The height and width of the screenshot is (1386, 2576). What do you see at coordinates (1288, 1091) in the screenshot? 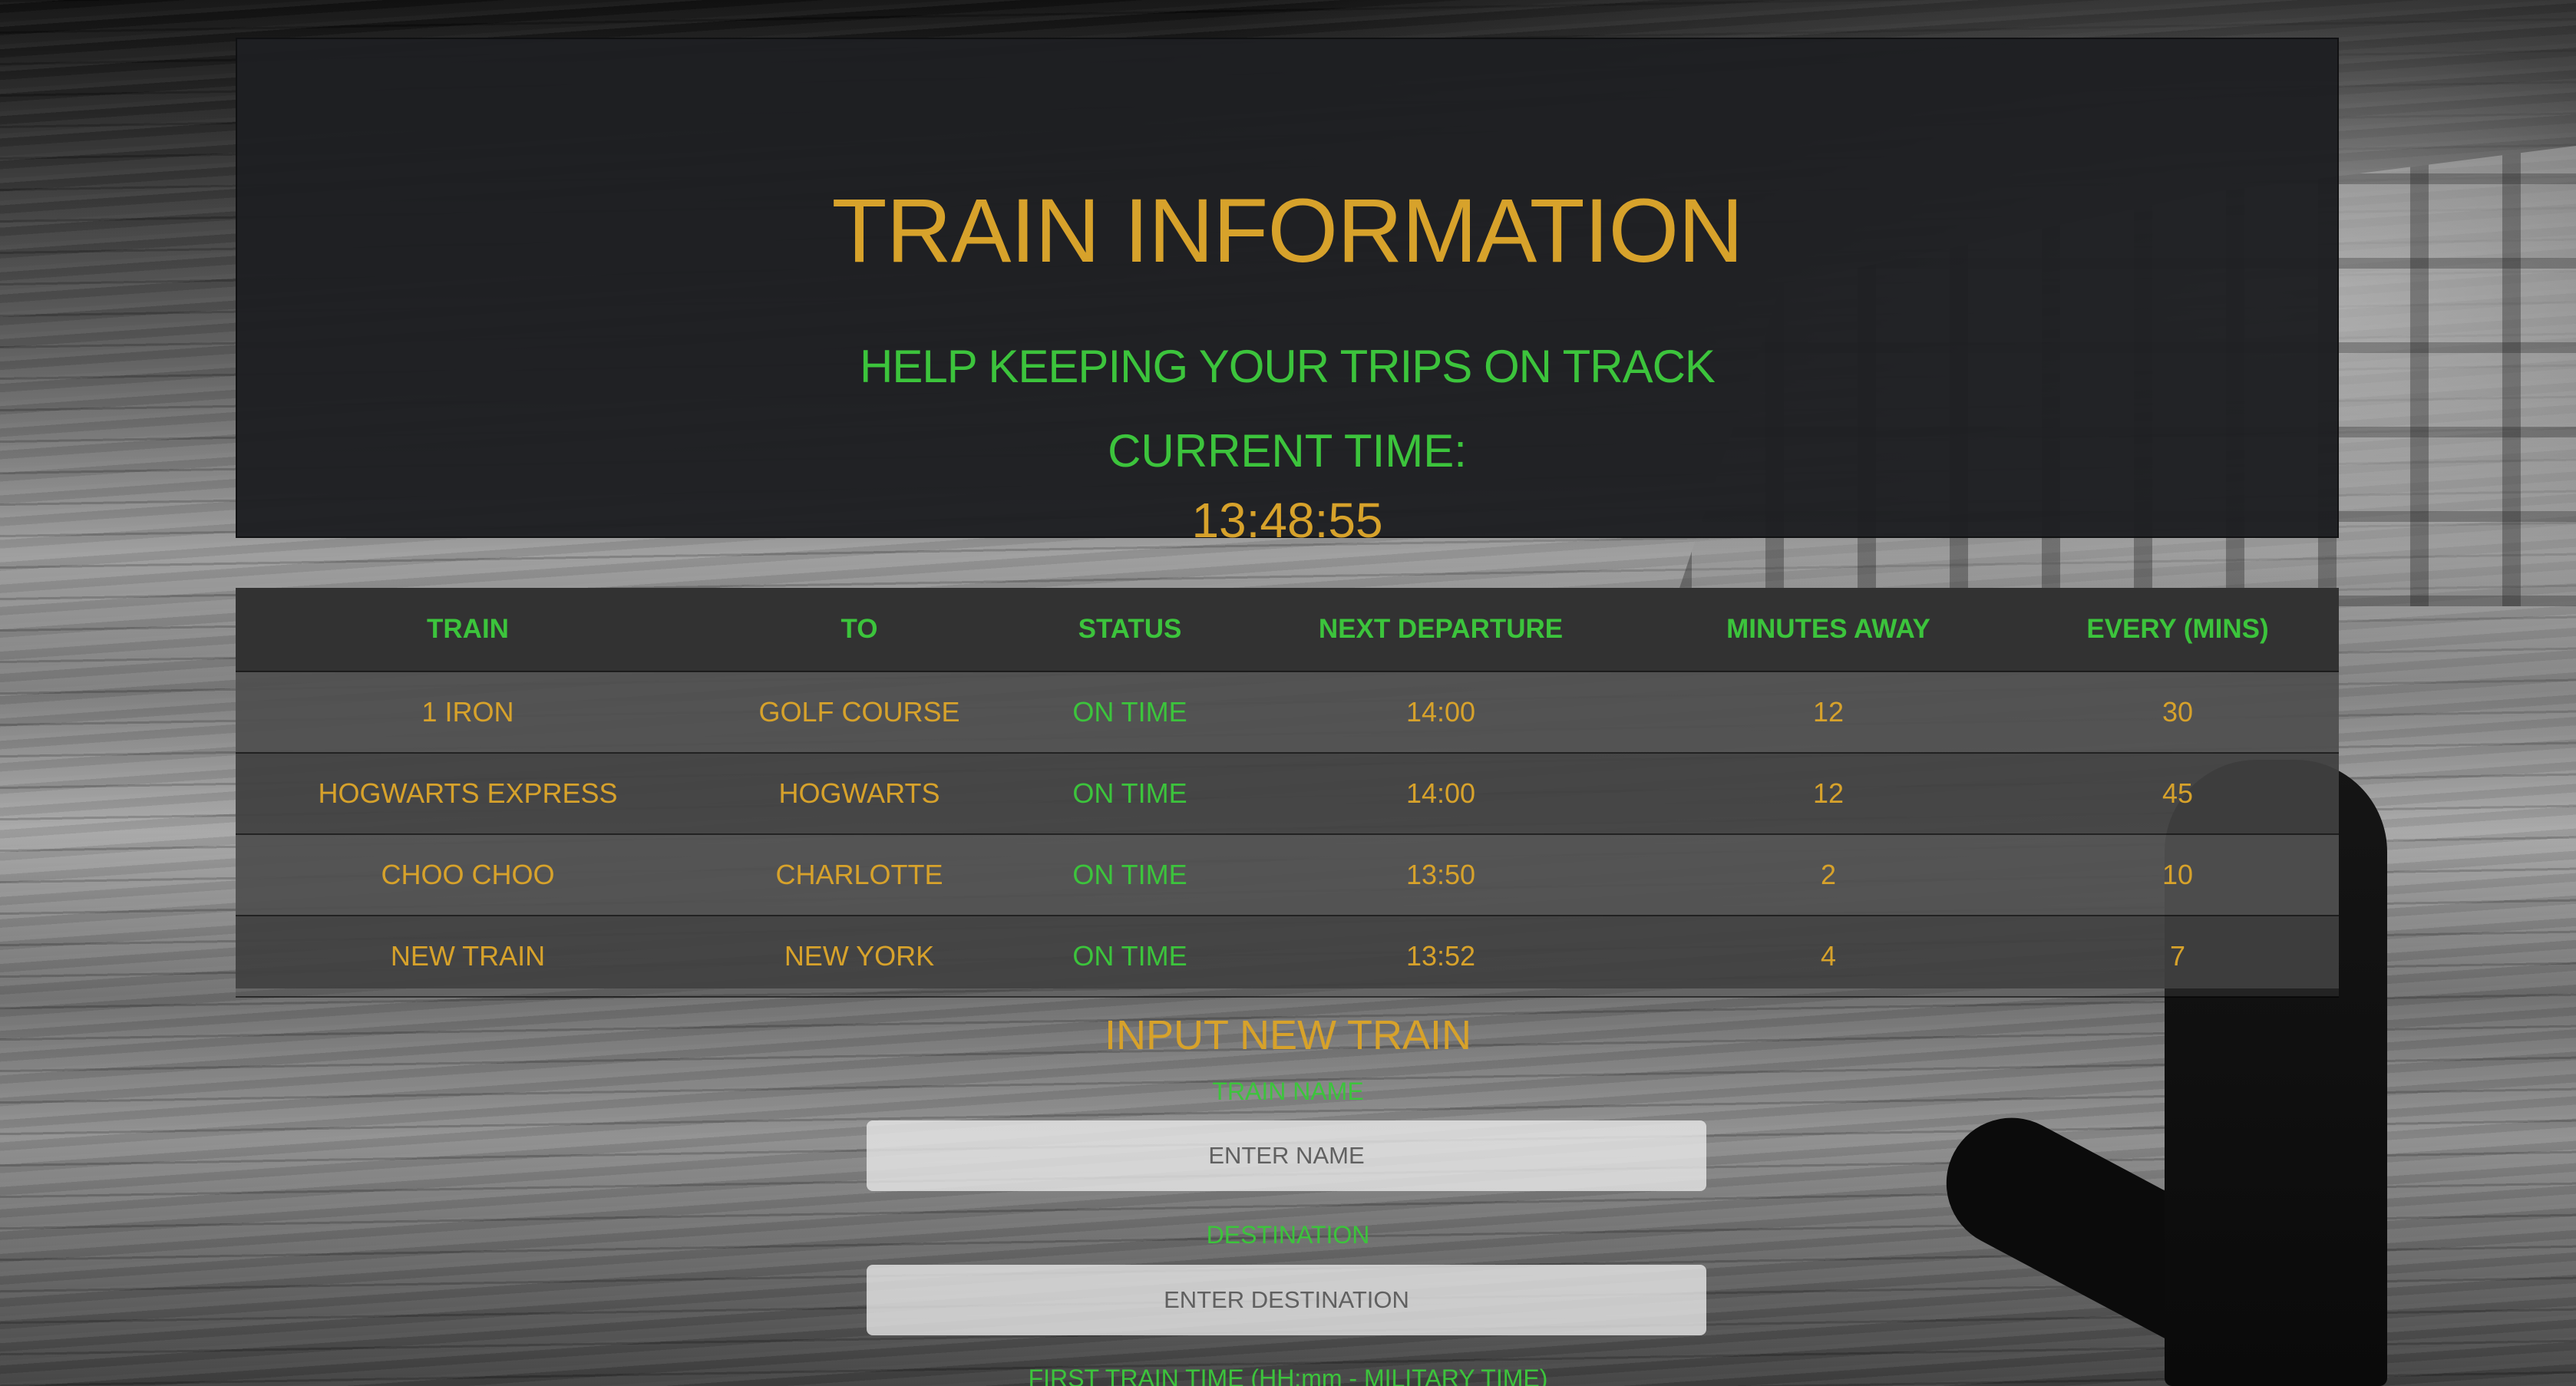
I see `train-name-label: TRAIN NAME` at bounding box center [1288, 1091].